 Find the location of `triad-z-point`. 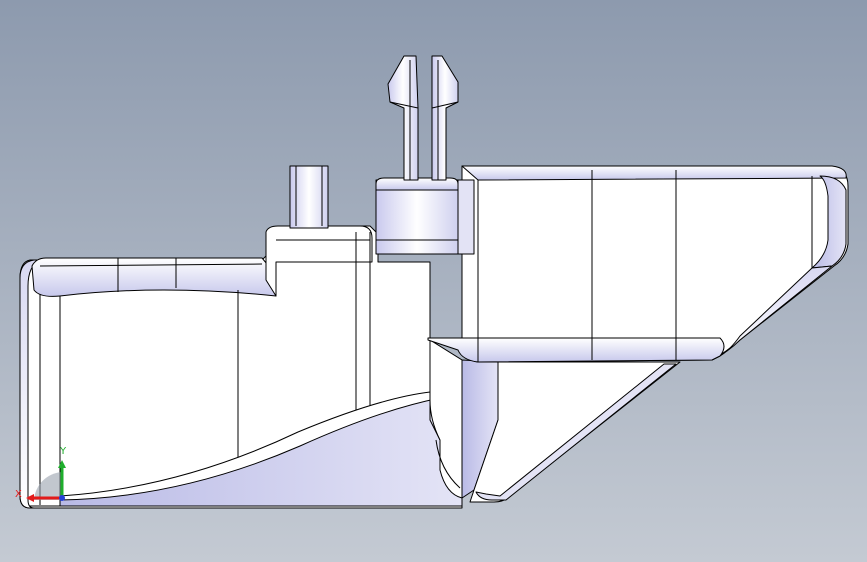

triad-z-point is located at coordinates (62, 498).